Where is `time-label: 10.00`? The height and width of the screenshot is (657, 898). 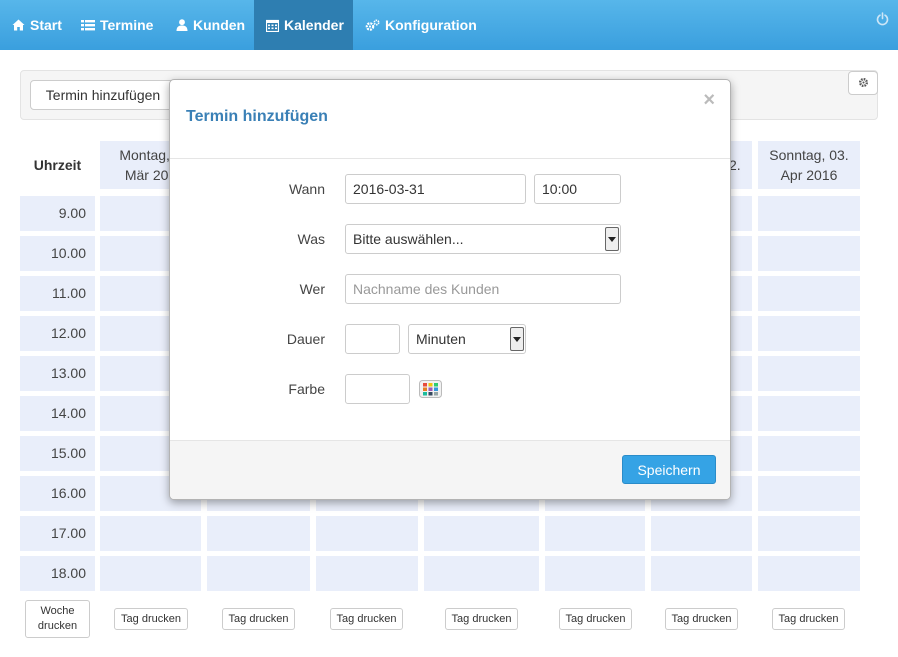 time-label: 10.00 is located at coordinates (57, 253).